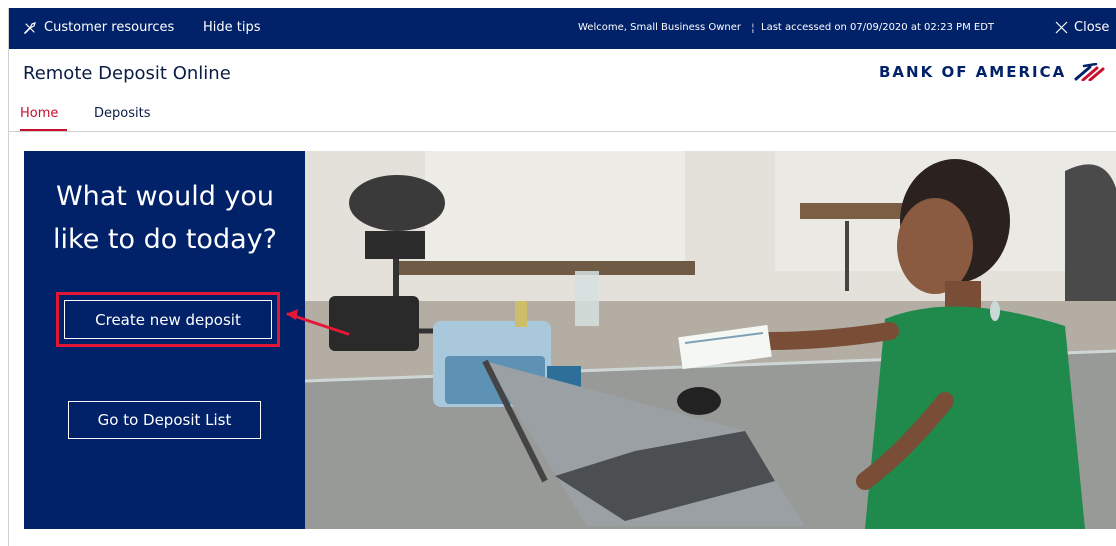  What do you see at coordinates (973, 72) in the screenshot?
I see `logo-text: BANK OF AMERICA` at bounding box center [973, 72].